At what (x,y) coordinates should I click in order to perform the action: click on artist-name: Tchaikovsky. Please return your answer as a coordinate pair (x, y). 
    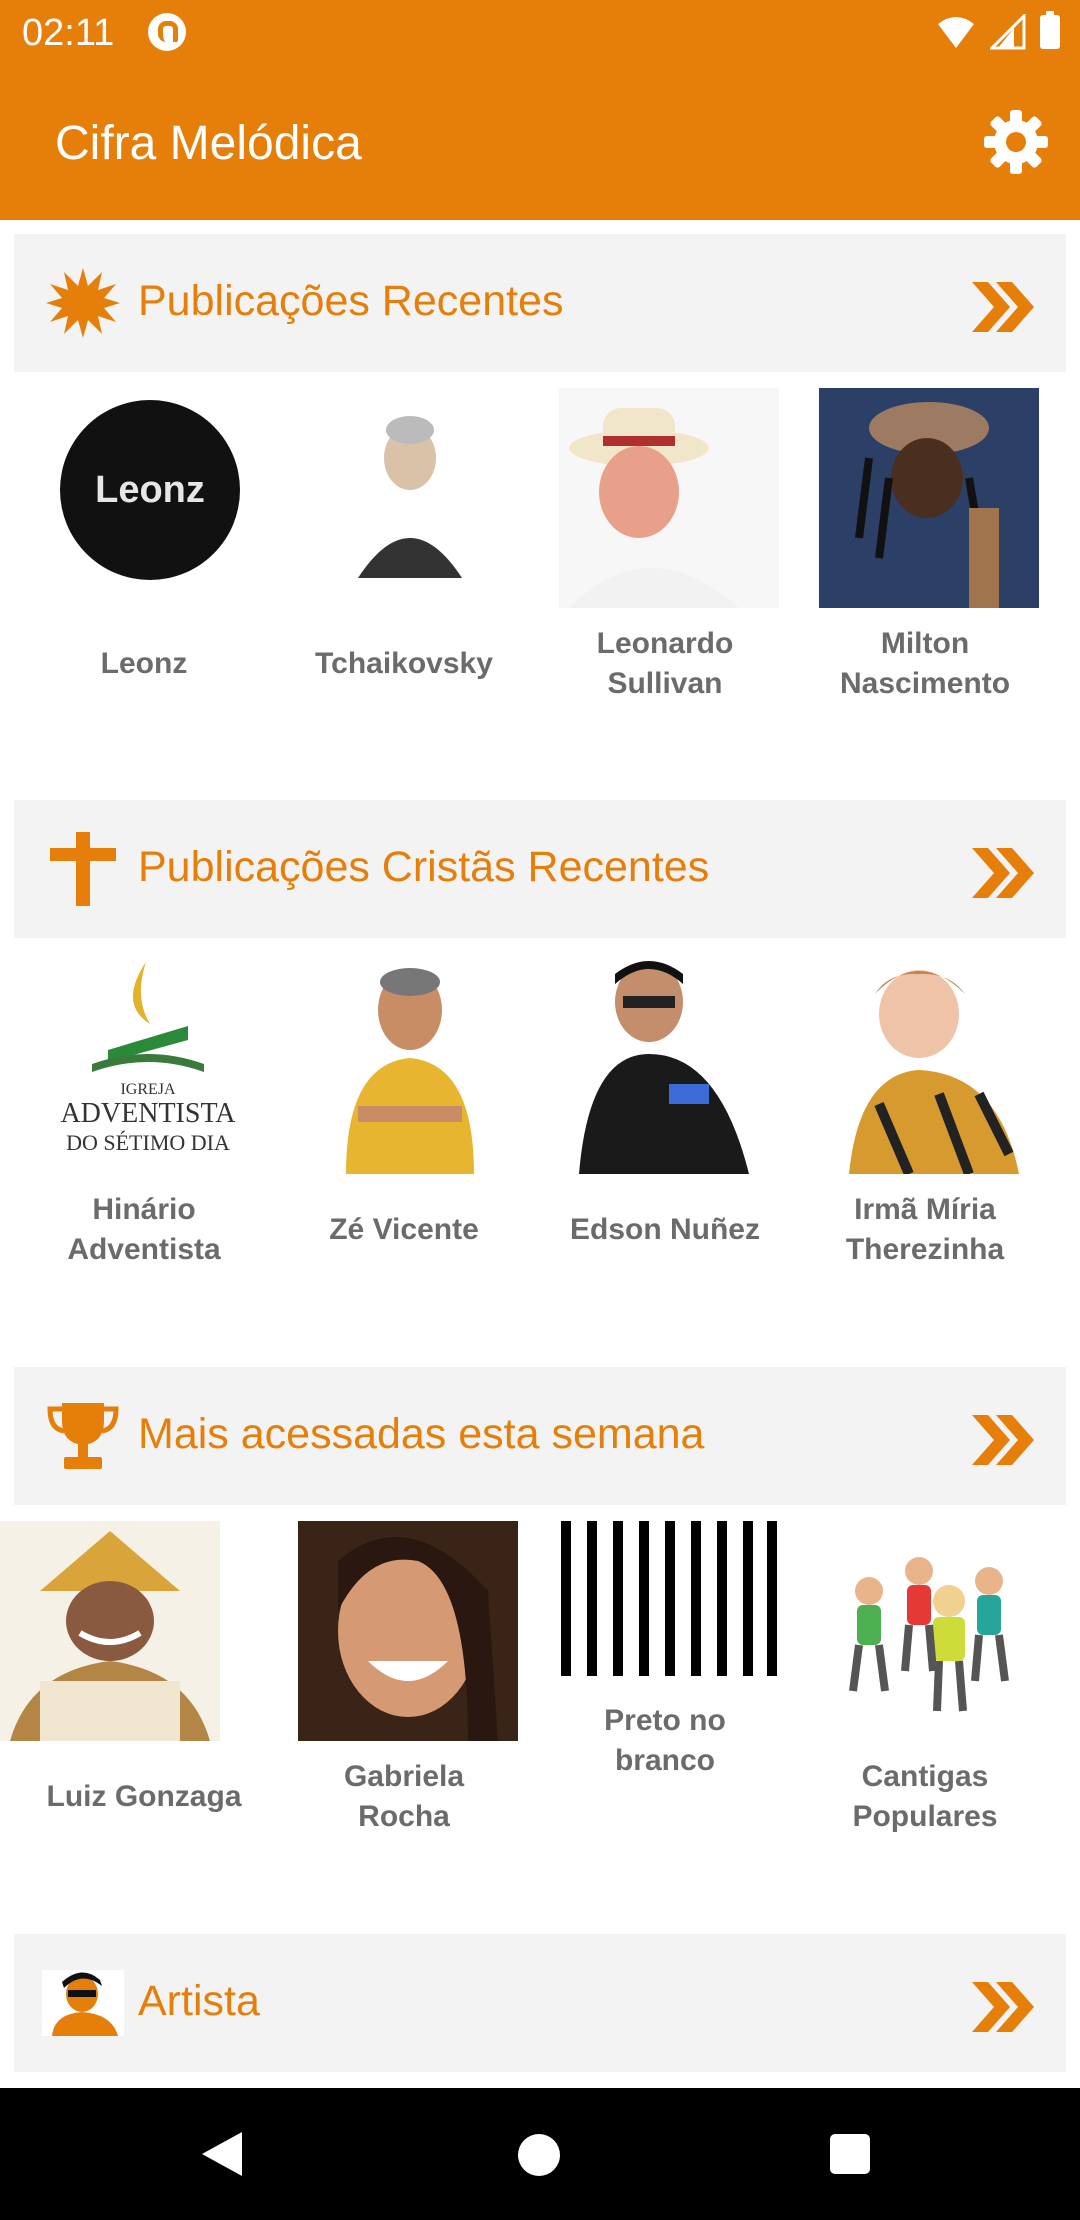
    Looking at the image, I should click on (404, 663).